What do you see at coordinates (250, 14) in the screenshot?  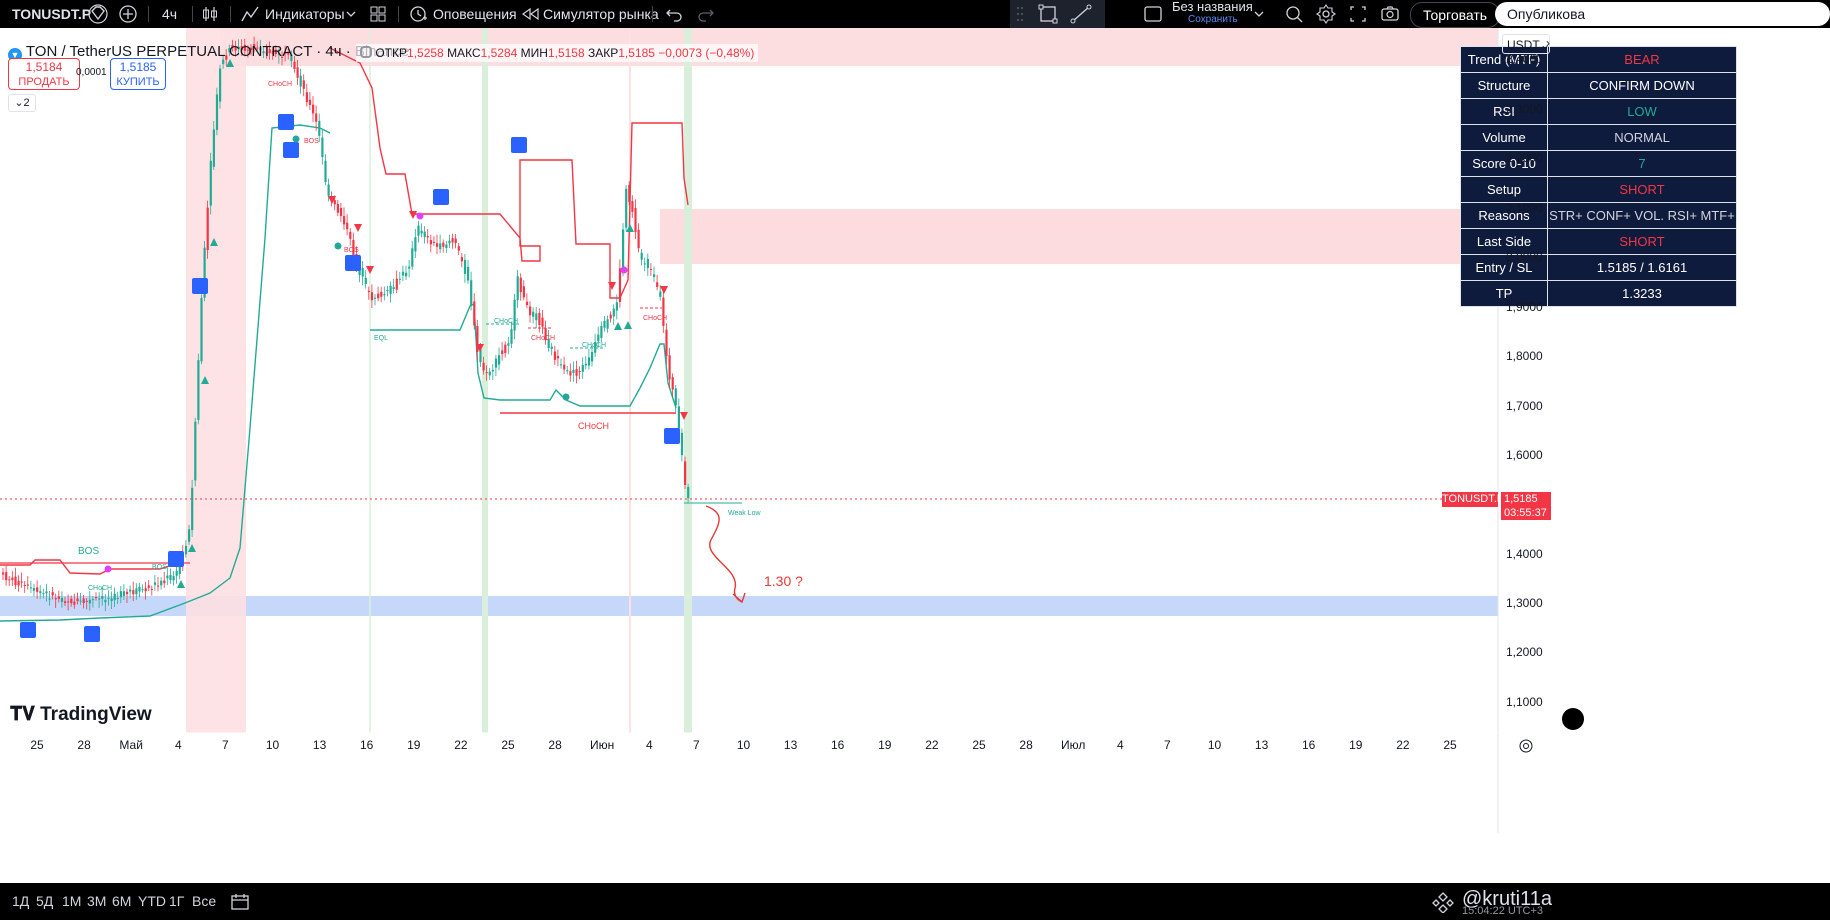 I see `indicators-icon` at bounding box center [250, 14].